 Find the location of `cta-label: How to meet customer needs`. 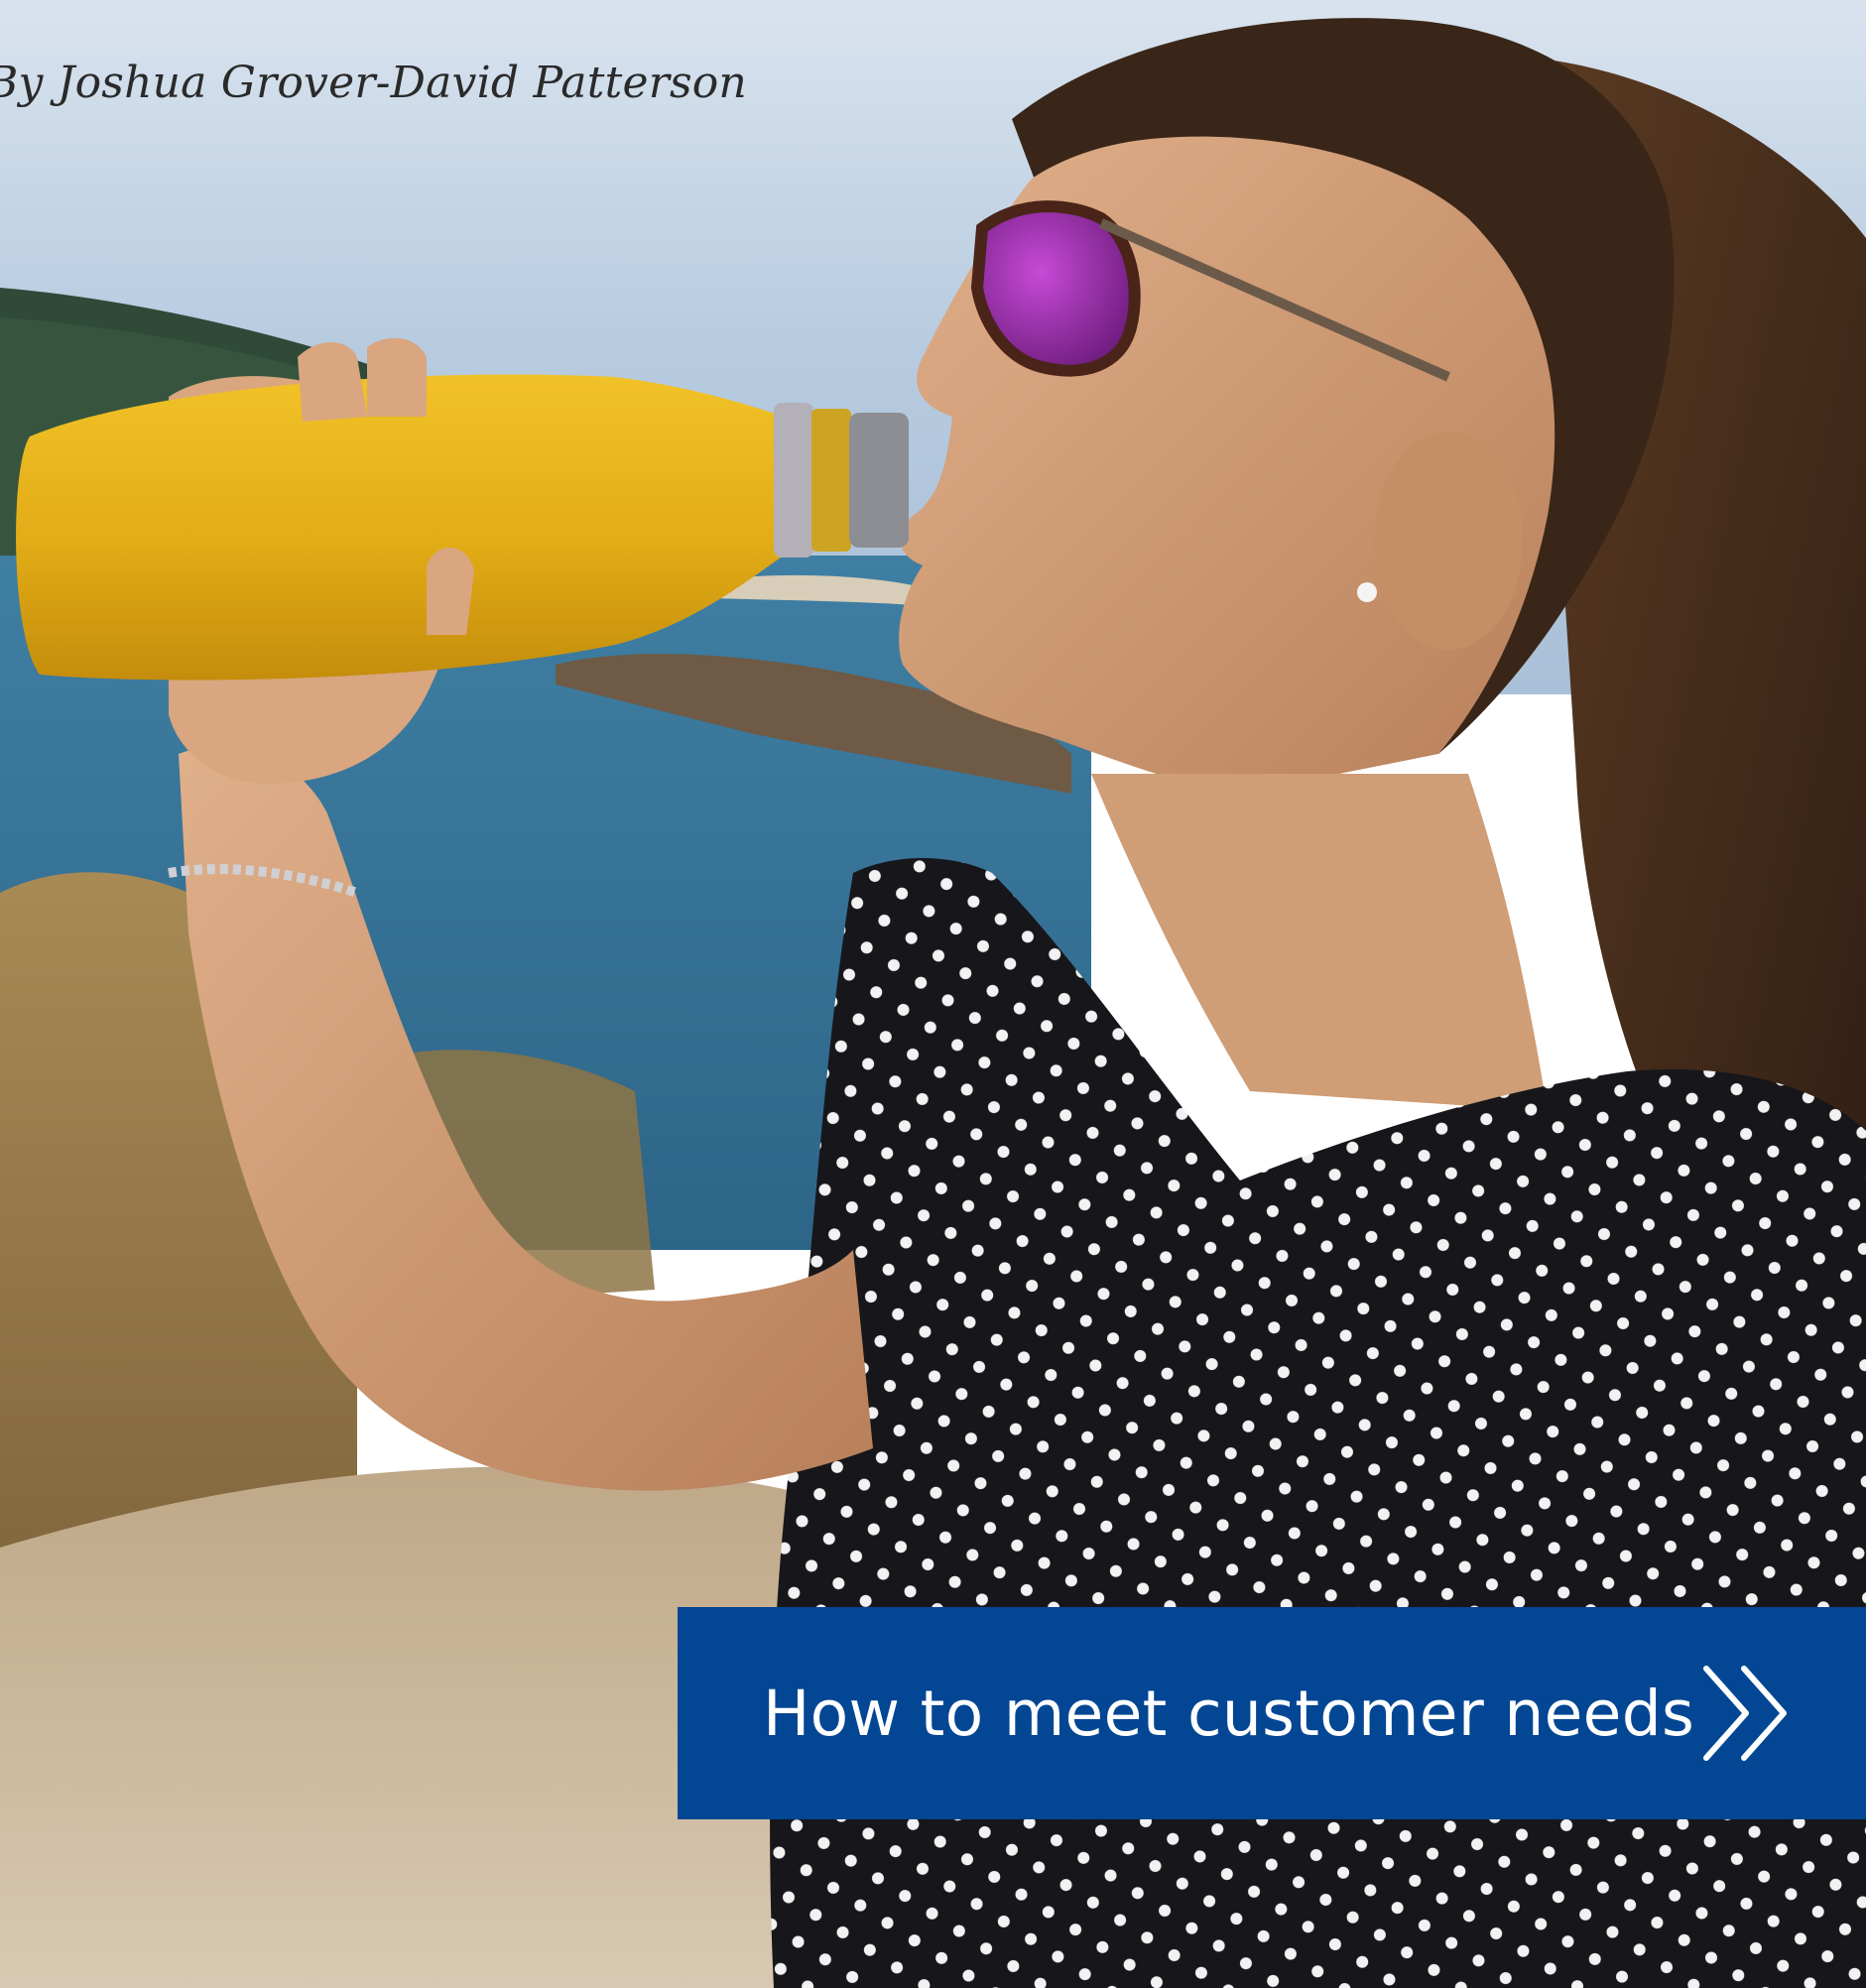

cta-label: How to meet customer needs is located at coordinates (1229, 1713).